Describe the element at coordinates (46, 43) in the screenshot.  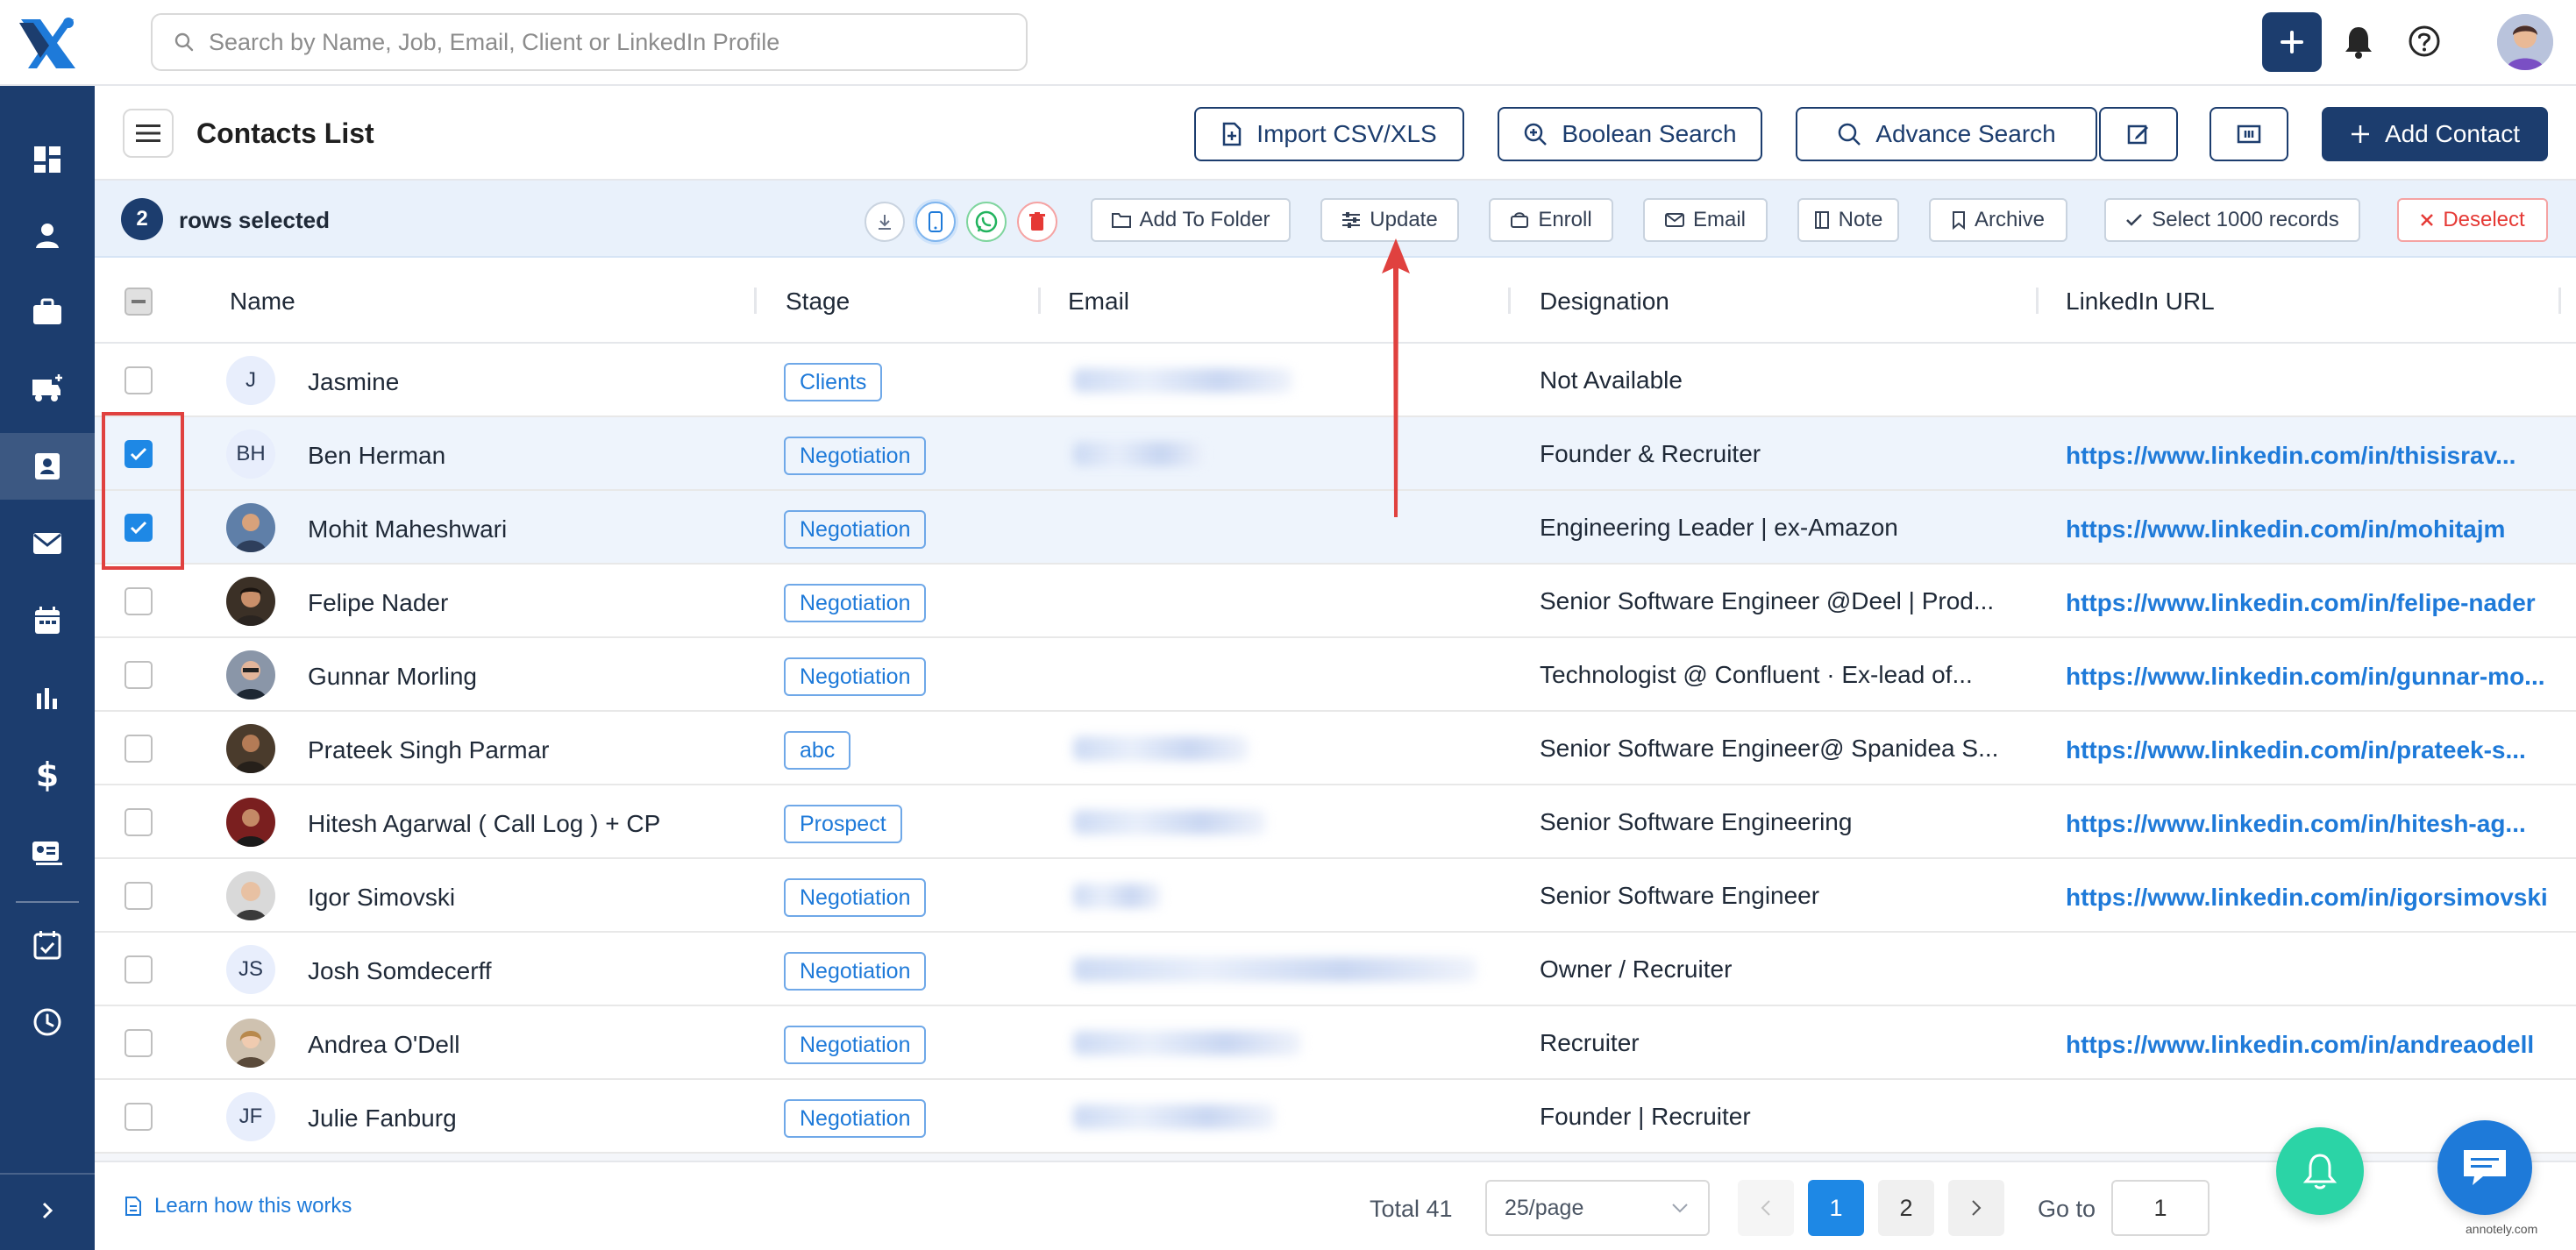
I see `app-logo` at that location.